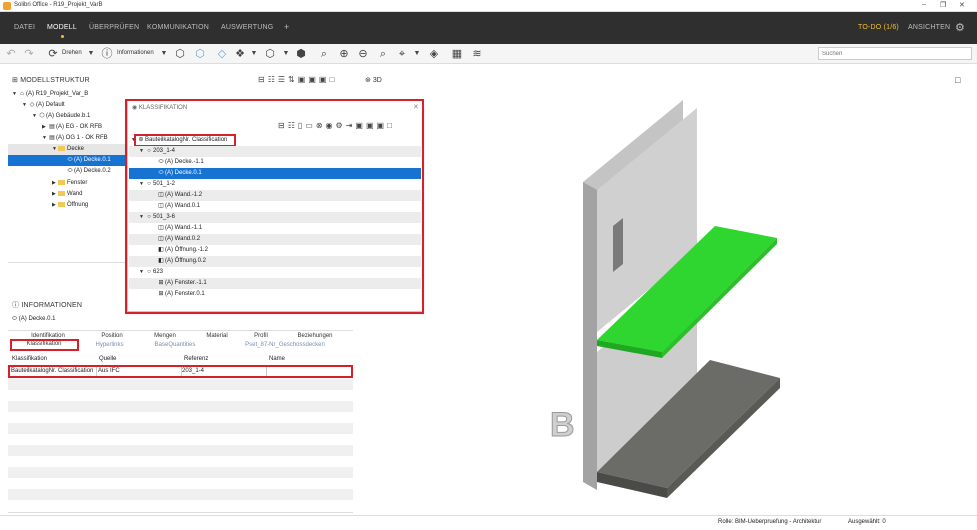  Describe the element at coordinates (263, 79) in the screenshot. I see `tree-filter-icon: ⊟` at that location.